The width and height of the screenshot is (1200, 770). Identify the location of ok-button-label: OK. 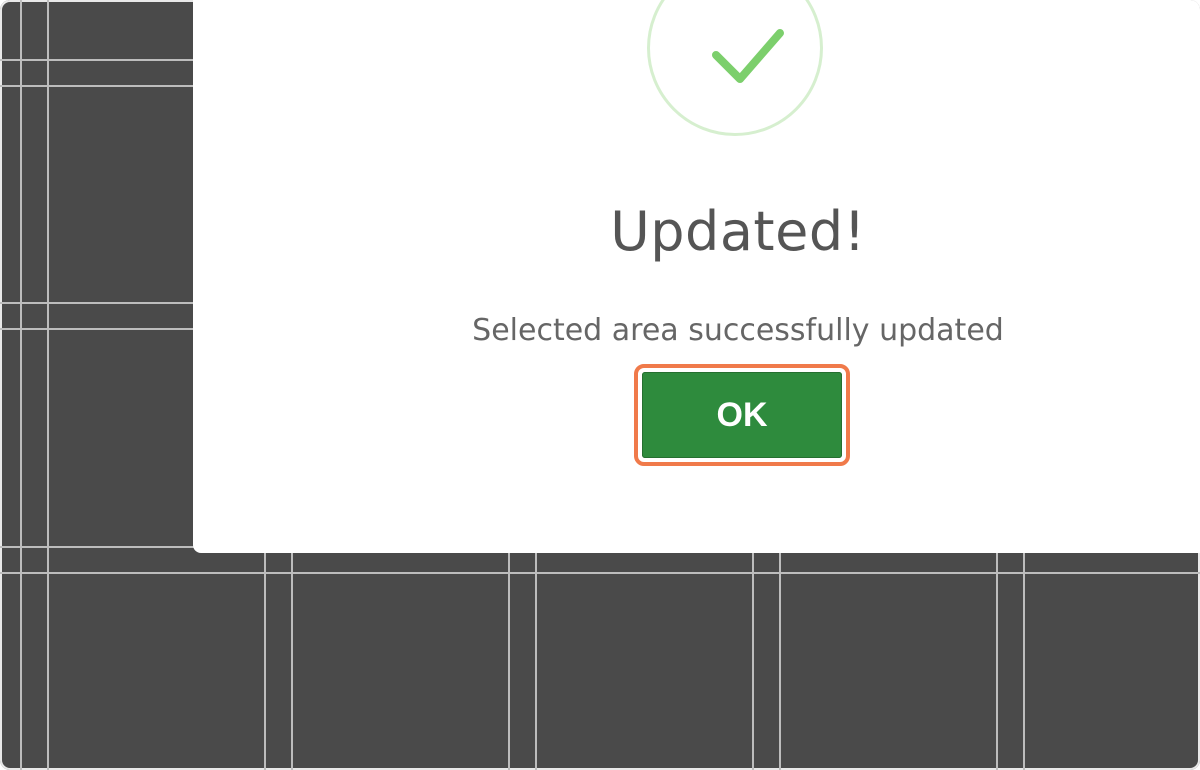
(742, 415).